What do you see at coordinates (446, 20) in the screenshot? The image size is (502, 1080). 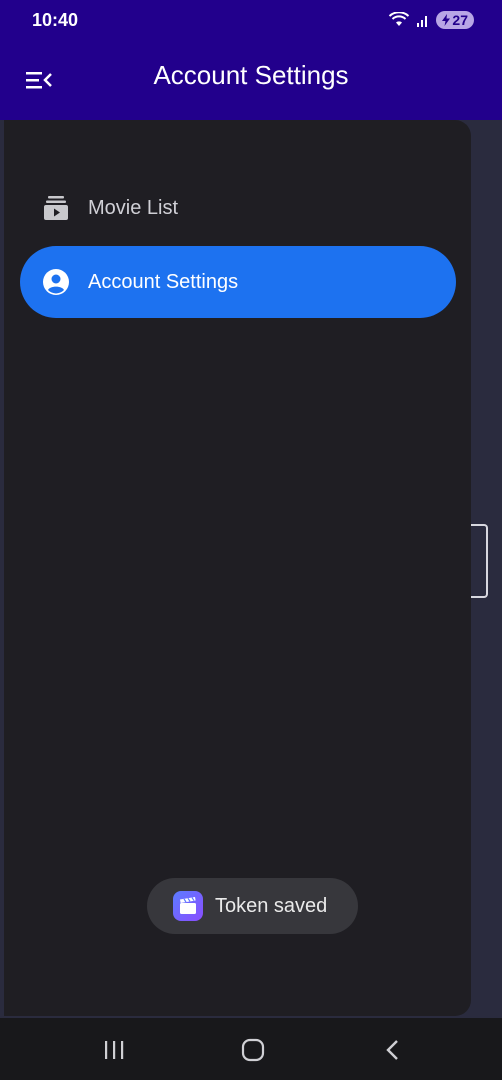 I see `battery-charging-icon` at bounding box center [446, 20].